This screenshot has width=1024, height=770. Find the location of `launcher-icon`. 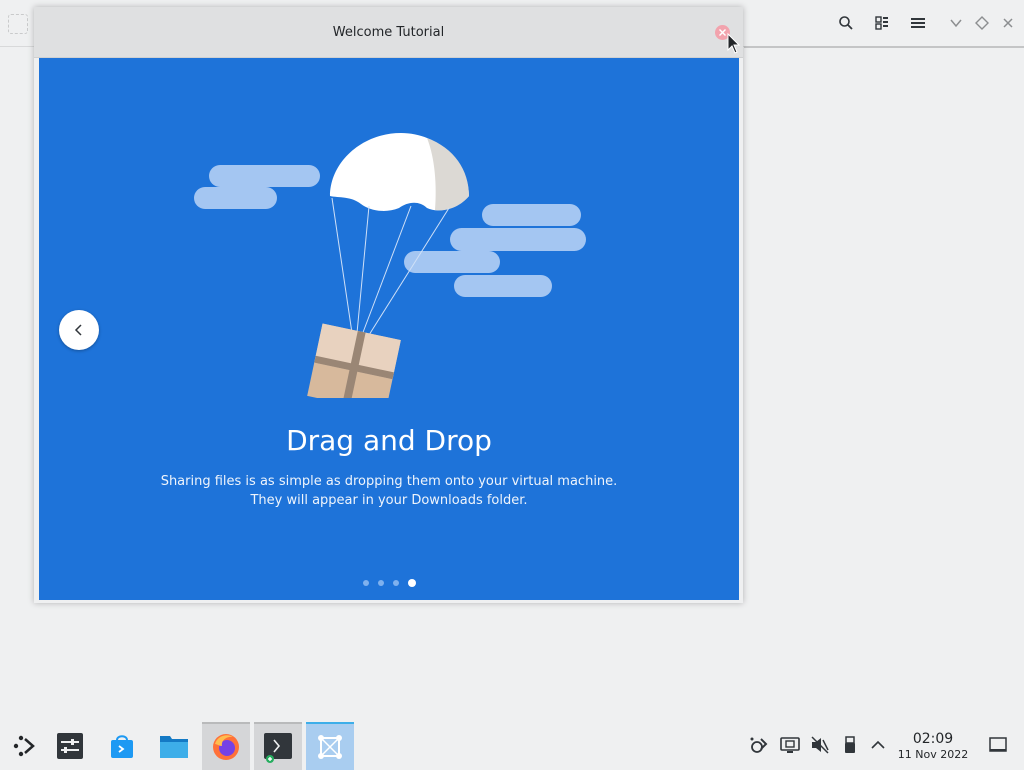

launcher-icon is located at coordinates (24, 746).